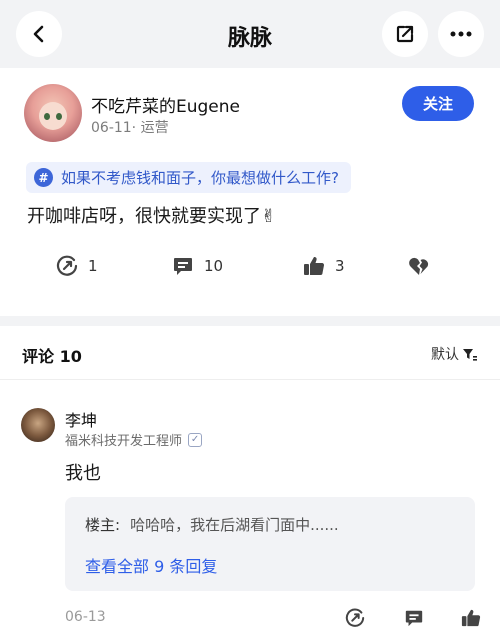 The height and width of the screenshot is (635, 500). I want to click on share-button, so click(405, 34).